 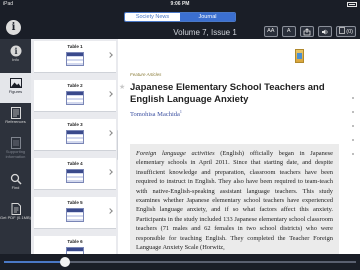 I want to click on pdf-count: (0), so click(x=349, y=32).